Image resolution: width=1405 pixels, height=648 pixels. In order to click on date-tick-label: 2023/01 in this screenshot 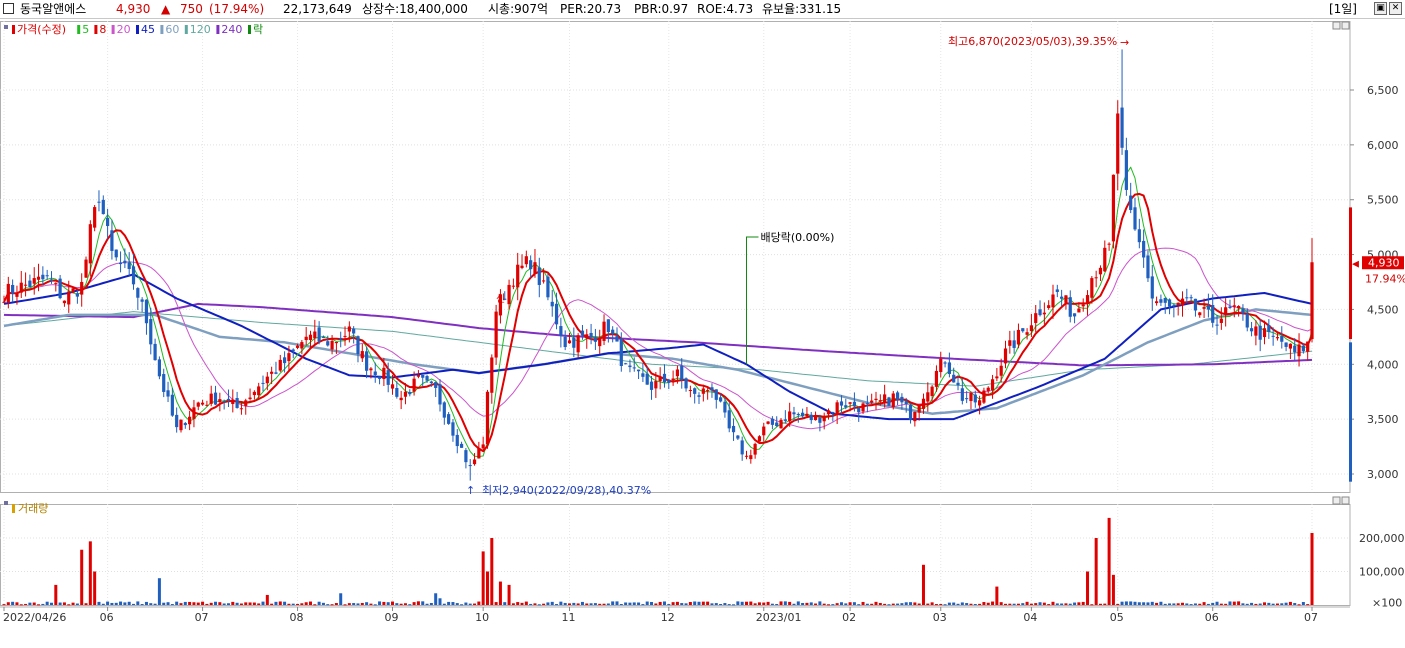, I will do `click(779, 617)`.